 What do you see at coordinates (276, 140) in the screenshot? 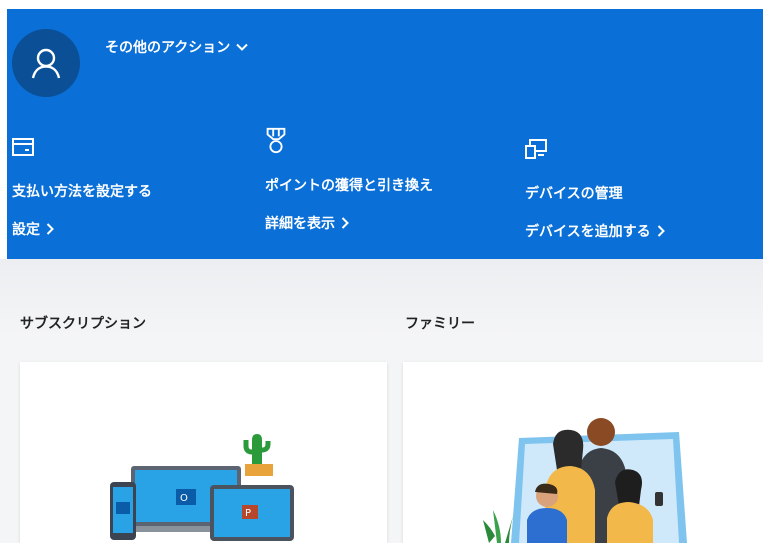
I see `rewards-medal-icon` at bounding box center [276, 140].